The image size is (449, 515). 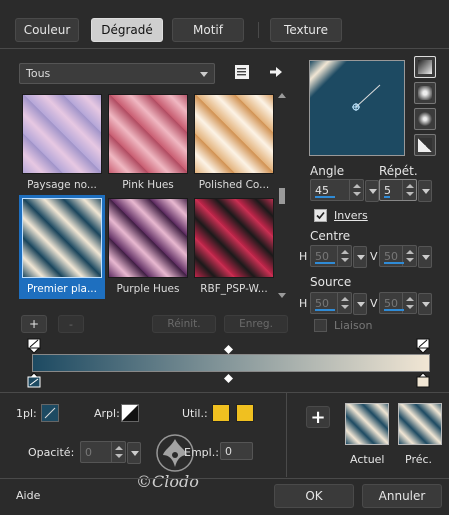 I want to click on center-v-spinner, so click(x=409, y=256).